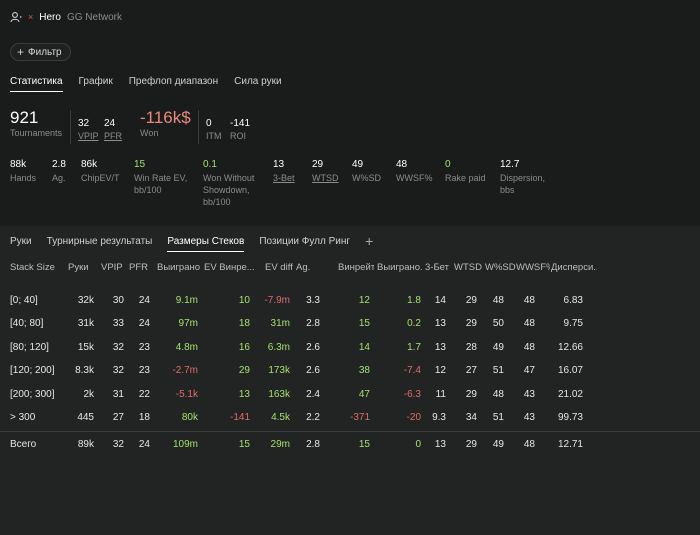  Describe the element at coordinates (279, 268) in the screenshot. I see `column-header-ev-diff: EV diff` at that location.